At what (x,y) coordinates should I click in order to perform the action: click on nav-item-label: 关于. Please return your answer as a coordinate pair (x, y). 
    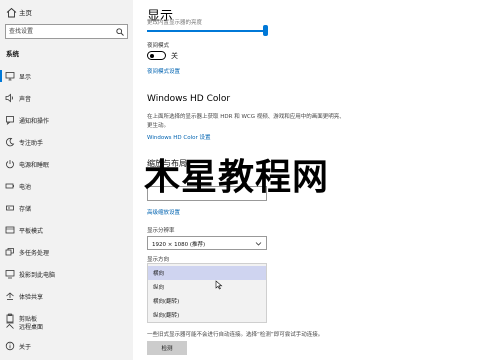
    Looking at the image, I should click on (25, 347).